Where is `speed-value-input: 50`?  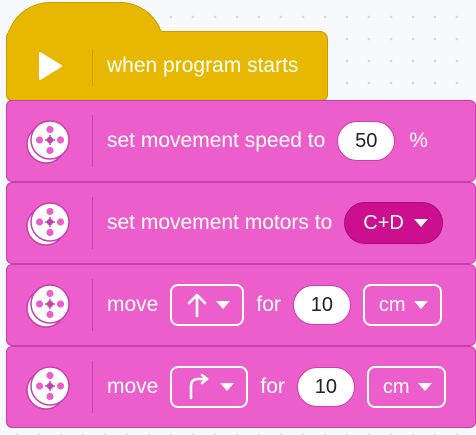 speed-value-input: 50 is located at coordinates (366, 141).